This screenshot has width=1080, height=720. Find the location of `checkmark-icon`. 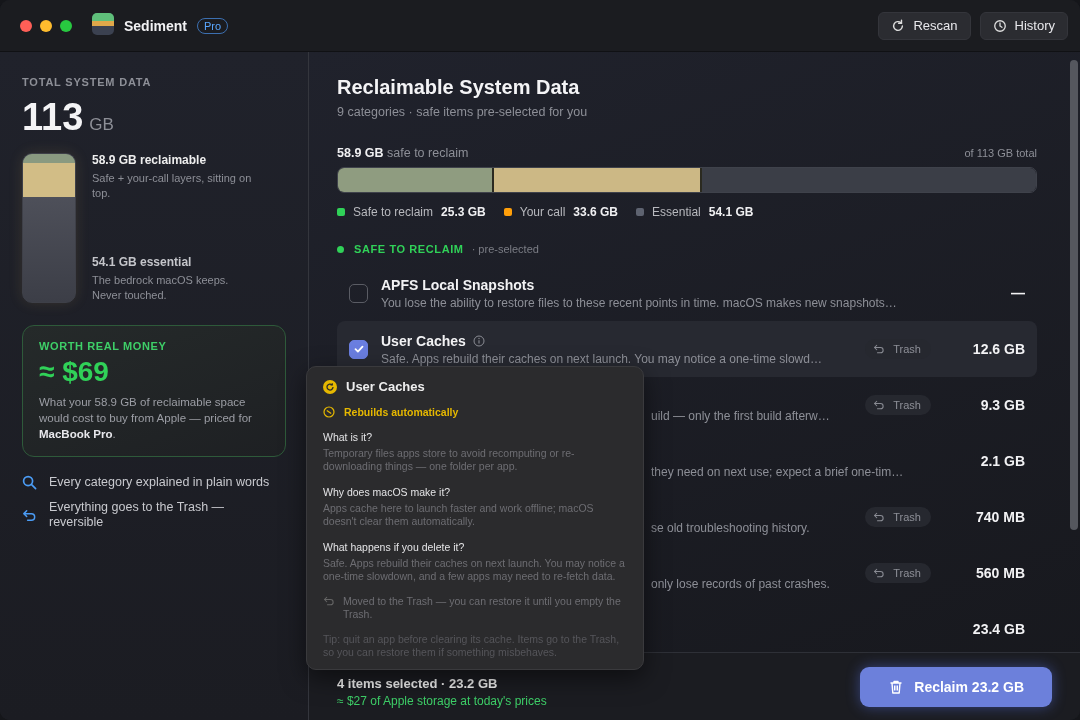

checkmark-icon is located at coordinates (358, 349).